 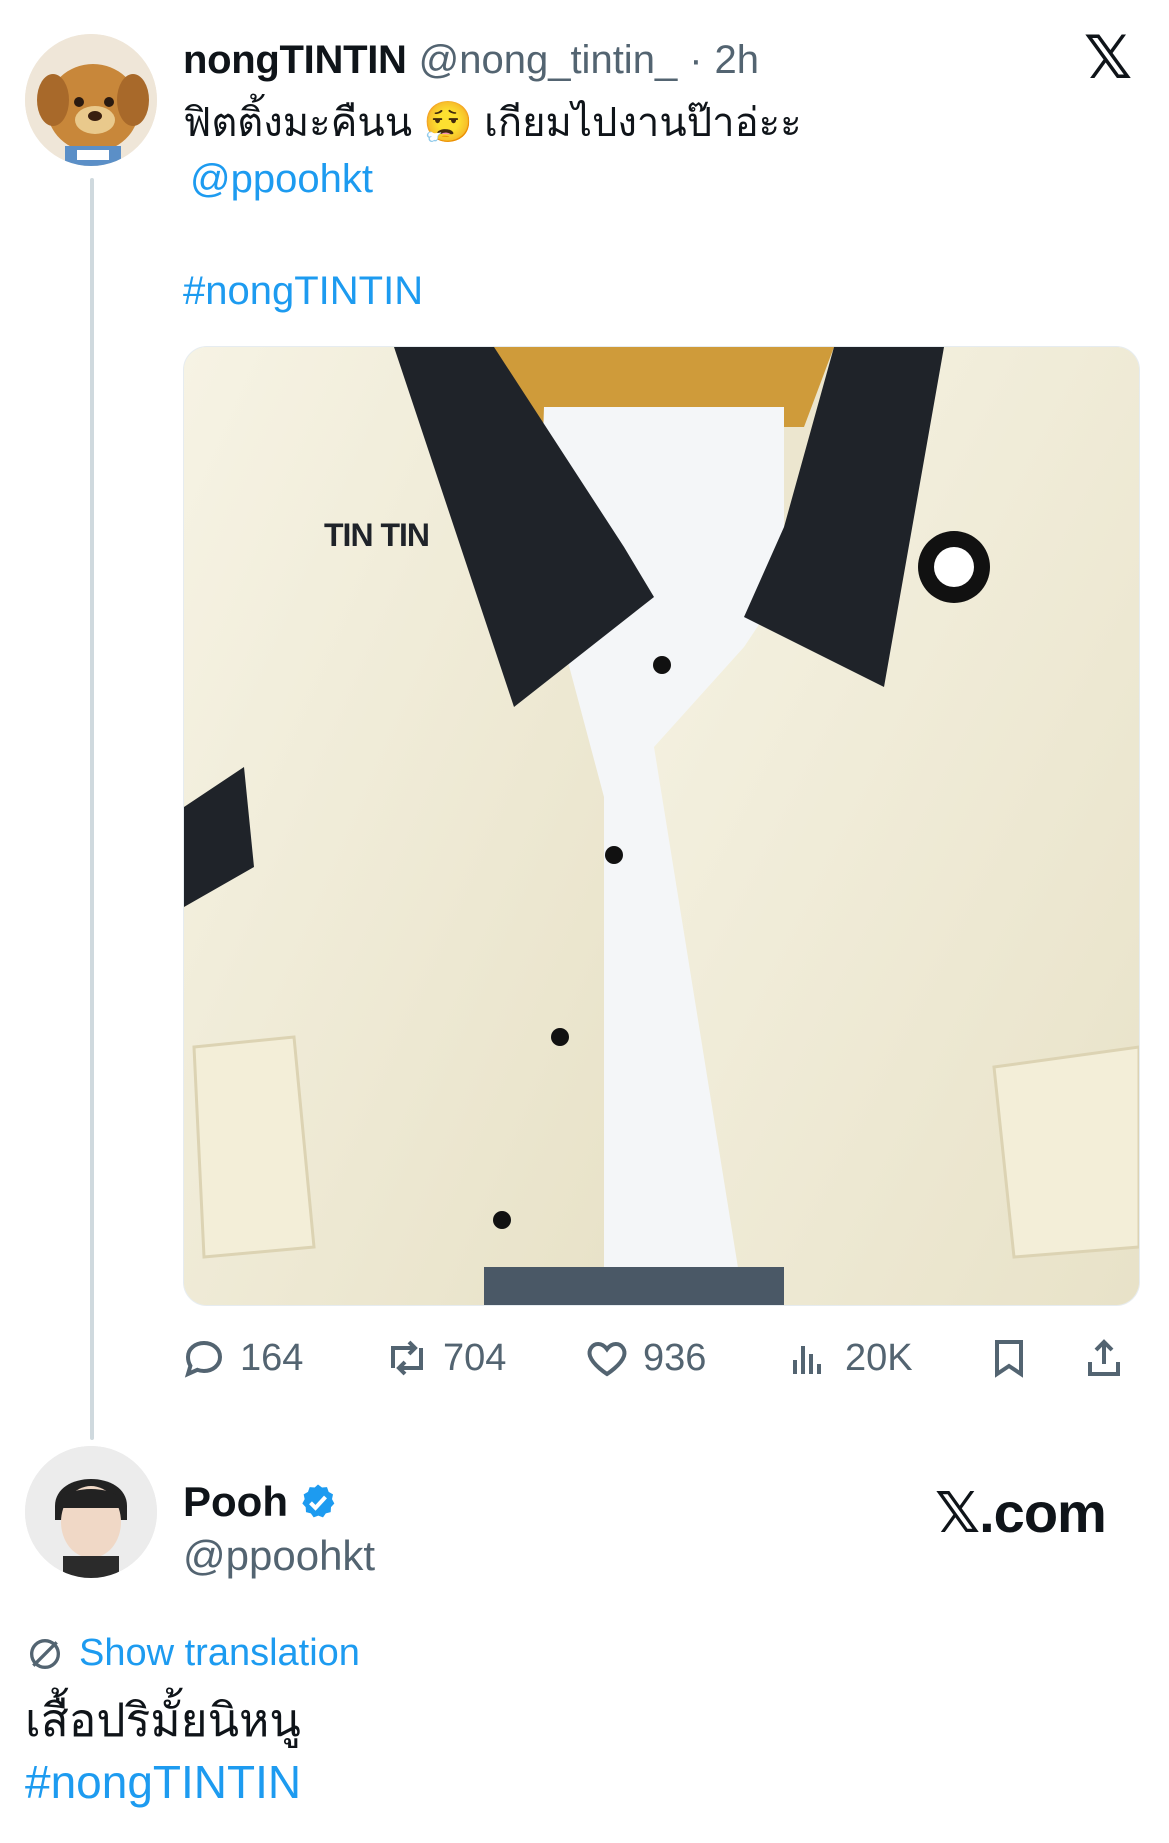 I want to click on reply-display-name: Pooh, so click(x=235, y=1502).